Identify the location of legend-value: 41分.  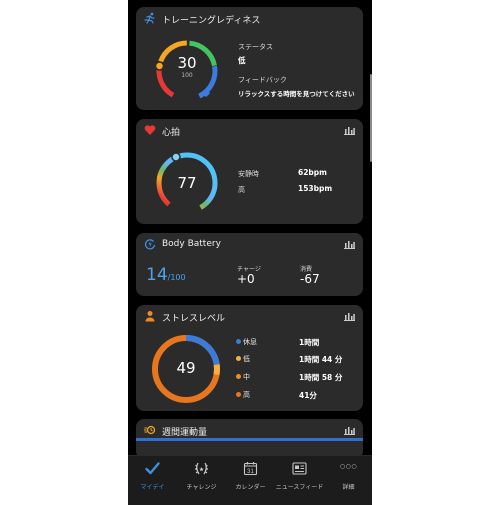
(308, 395).